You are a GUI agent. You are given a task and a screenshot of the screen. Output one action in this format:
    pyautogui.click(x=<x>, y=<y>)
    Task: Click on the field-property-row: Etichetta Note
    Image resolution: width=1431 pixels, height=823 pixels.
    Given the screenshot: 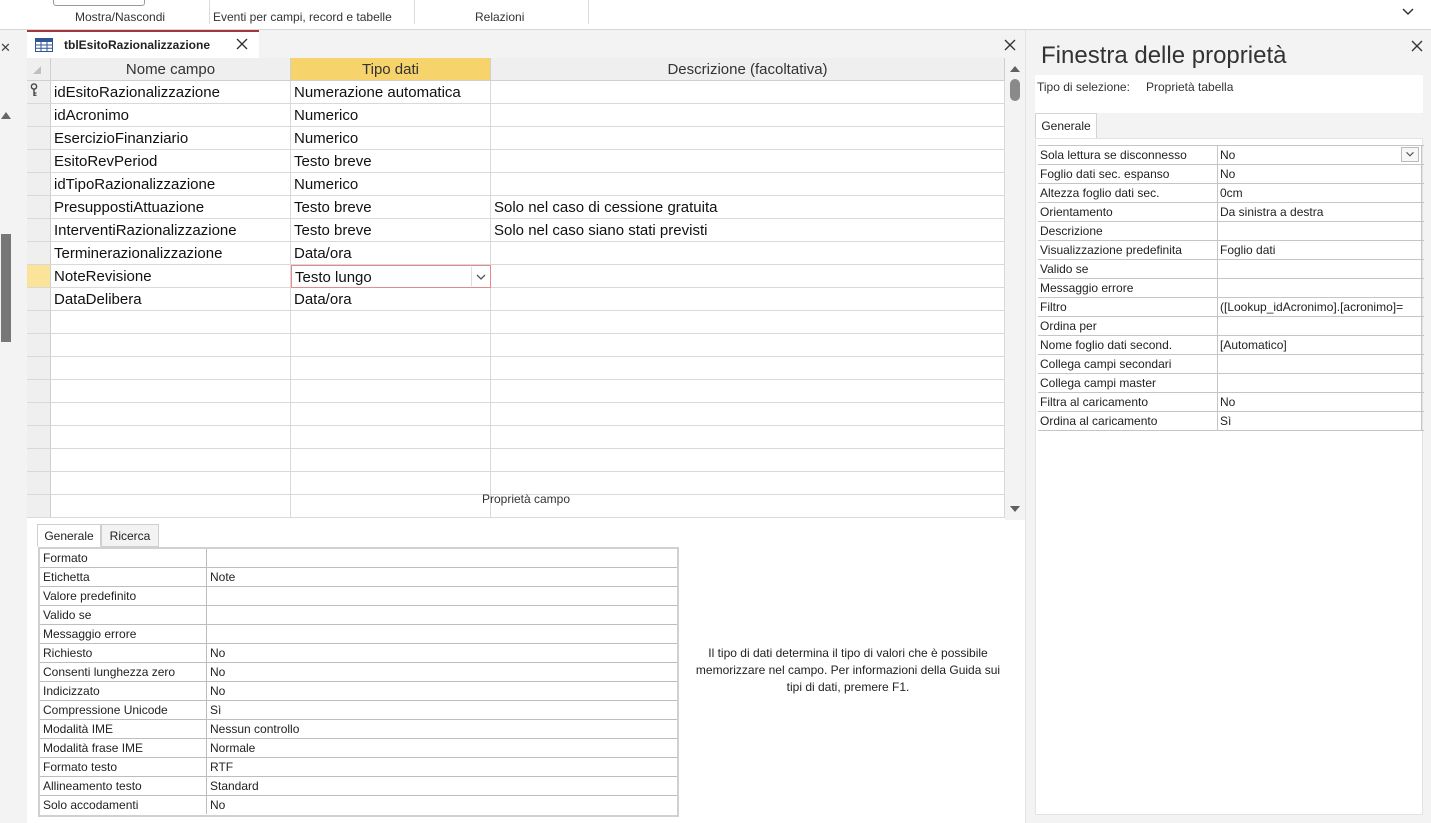 What is the action you would take?
    pyautogui.click(x=358, y=577)
    